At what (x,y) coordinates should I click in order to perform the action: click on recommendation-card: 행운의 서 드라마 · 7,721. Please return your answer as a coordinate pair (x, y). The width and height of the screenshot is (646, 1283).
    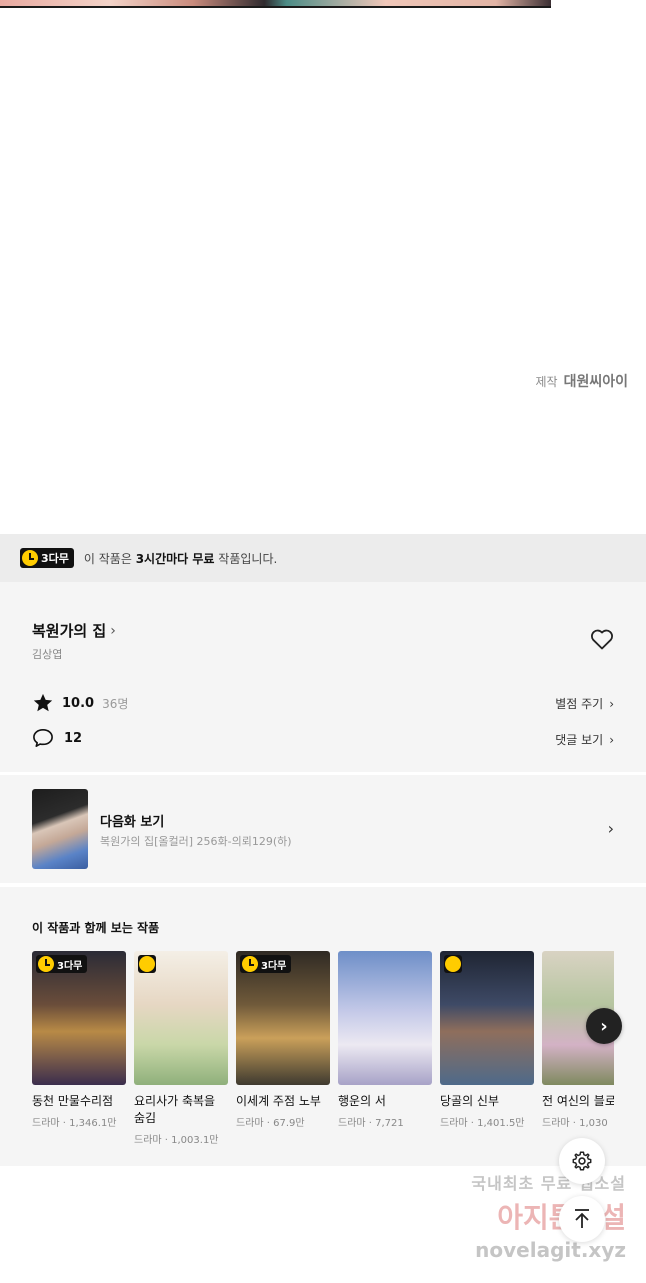
    Looking at the image, I should click on (385, 1048).